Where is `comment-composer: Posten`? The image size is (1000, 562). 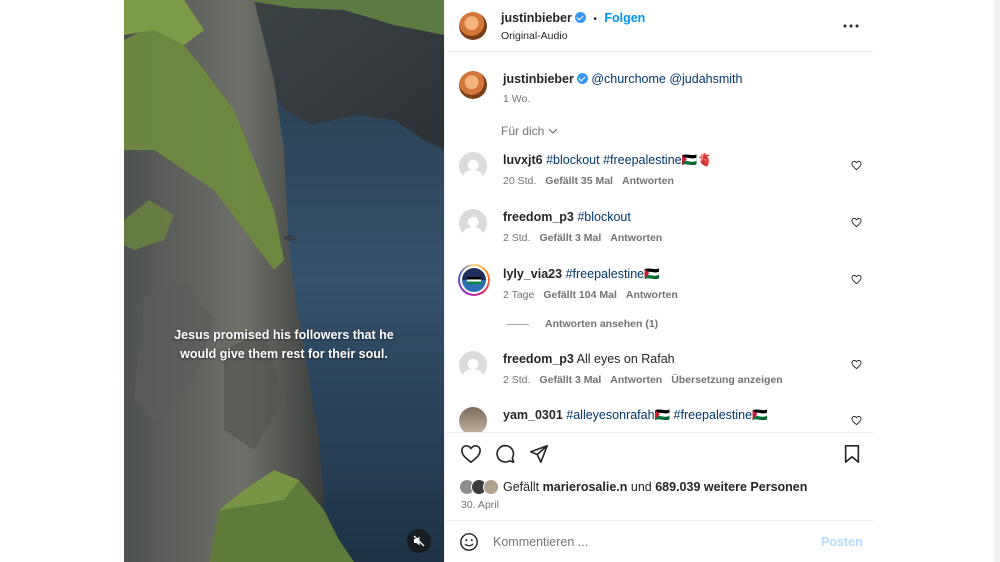
comment-composer: Posten is located at coordinates (660, 541).